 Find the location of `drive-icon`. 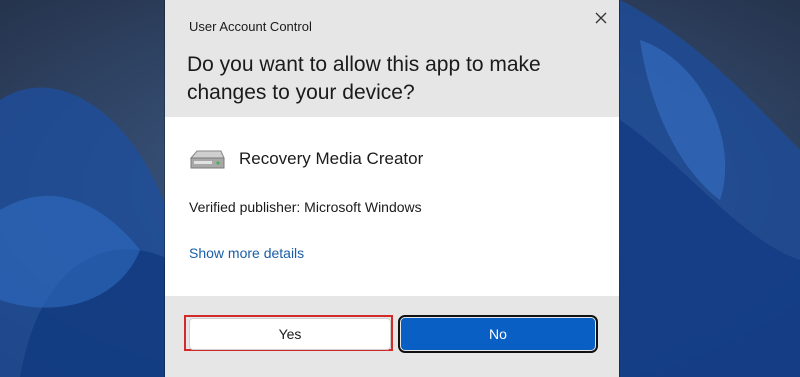

drive-icon is located at coordinates (207, 159).